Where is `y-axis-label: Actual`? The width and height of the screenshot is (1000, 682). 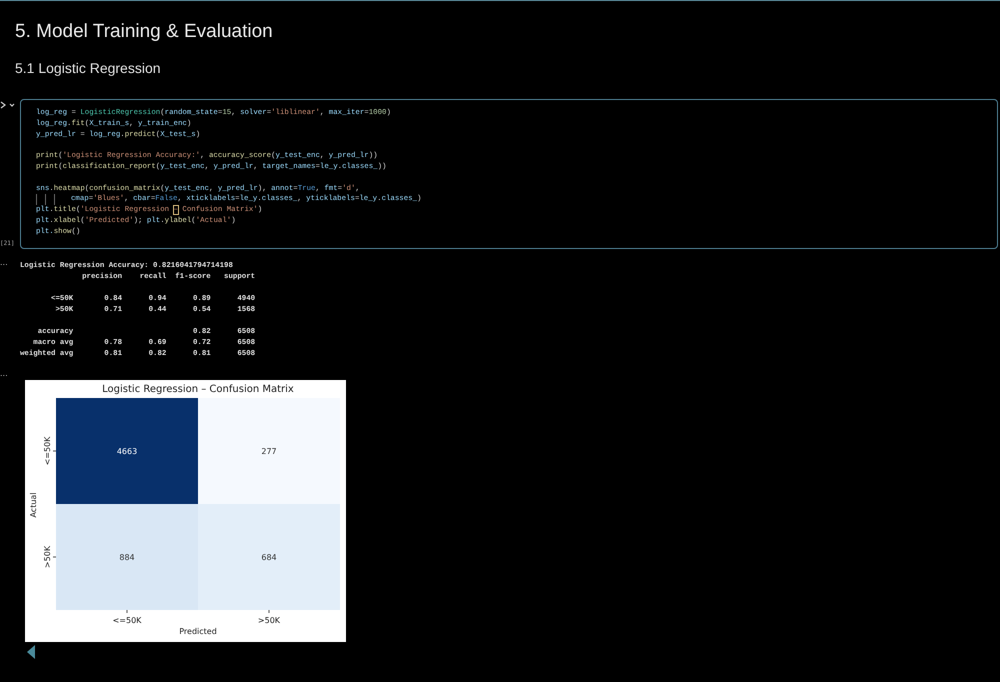
y-axis-label: Actual is located at coordinates (33, 505).